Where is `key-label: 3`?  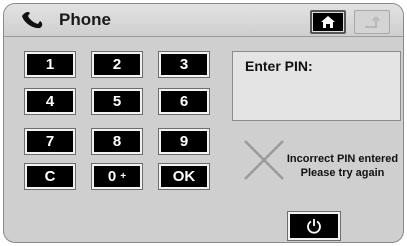 key-label: 3 is located at coordinates (184, 64).